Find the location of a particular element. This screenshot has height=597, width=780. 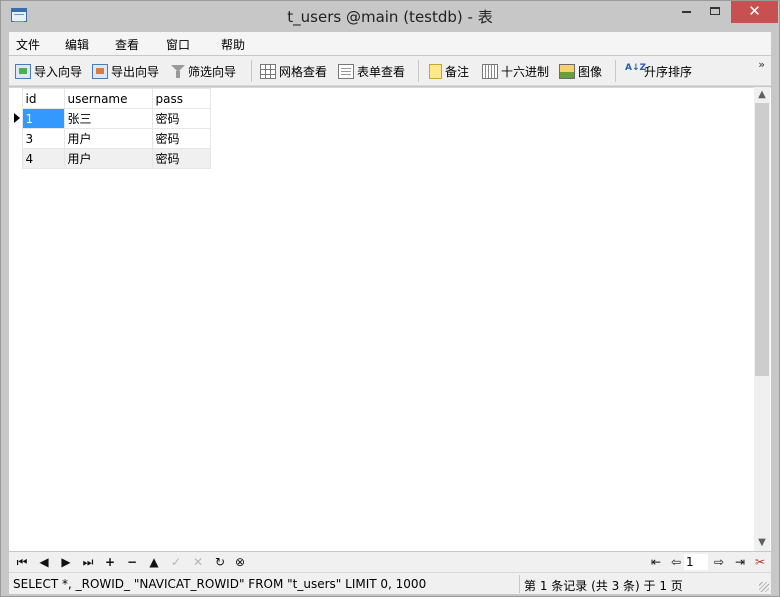

menu-edit: 编辑 is located at coordinates (77, 44).